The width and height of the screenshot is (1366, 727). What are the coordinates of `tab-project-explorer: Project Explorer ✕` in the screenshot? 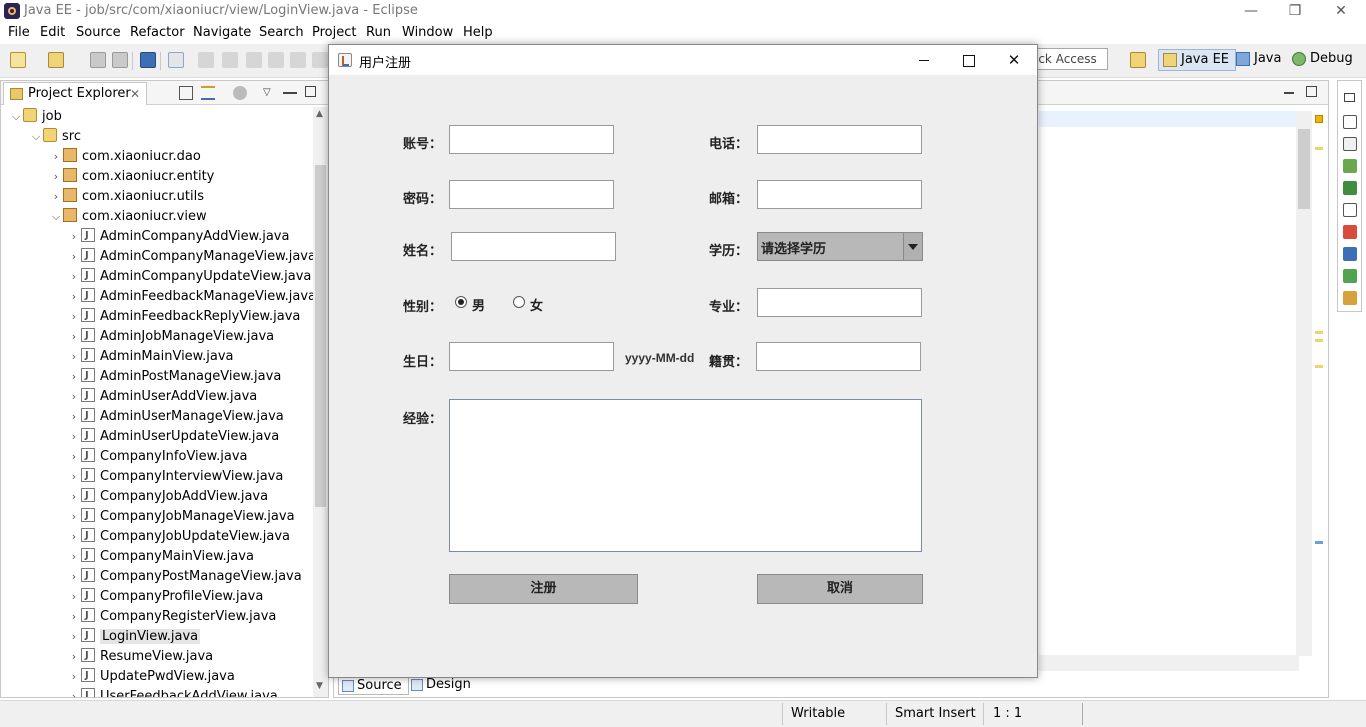 It's located at (75, 93).